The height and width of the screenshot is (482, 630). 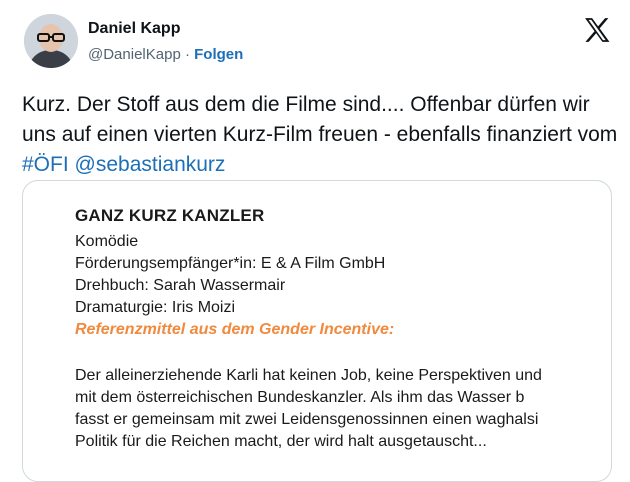 What do you see at coordinates (597, 30) in the screenshot?
I see `x-logo-icon` at bounding box center [597, 30].